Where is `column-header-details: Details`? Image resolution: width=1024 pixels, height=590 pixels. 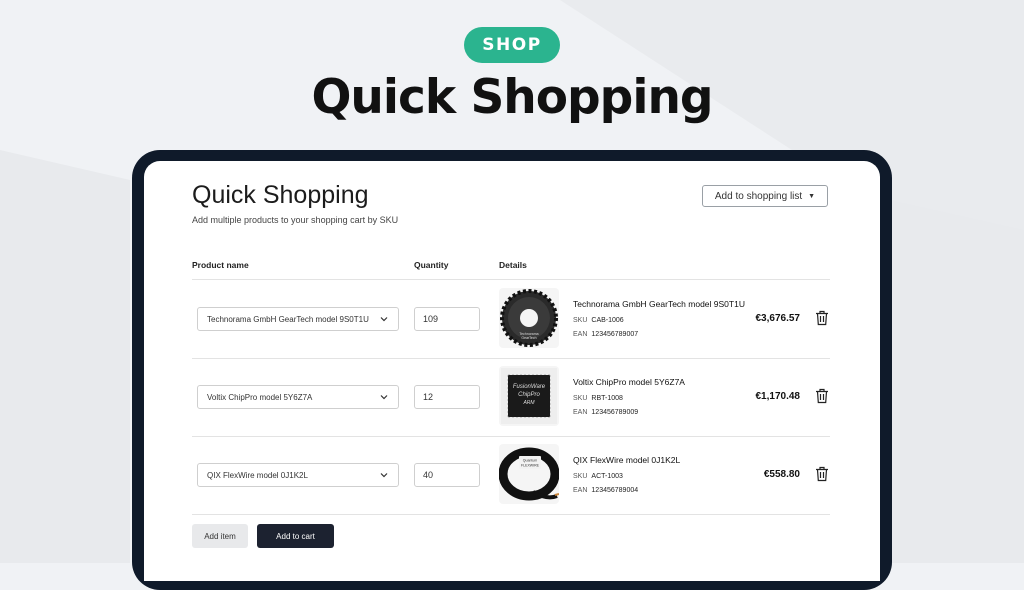 column-header-details: Details is located at coordinates (513, 265).